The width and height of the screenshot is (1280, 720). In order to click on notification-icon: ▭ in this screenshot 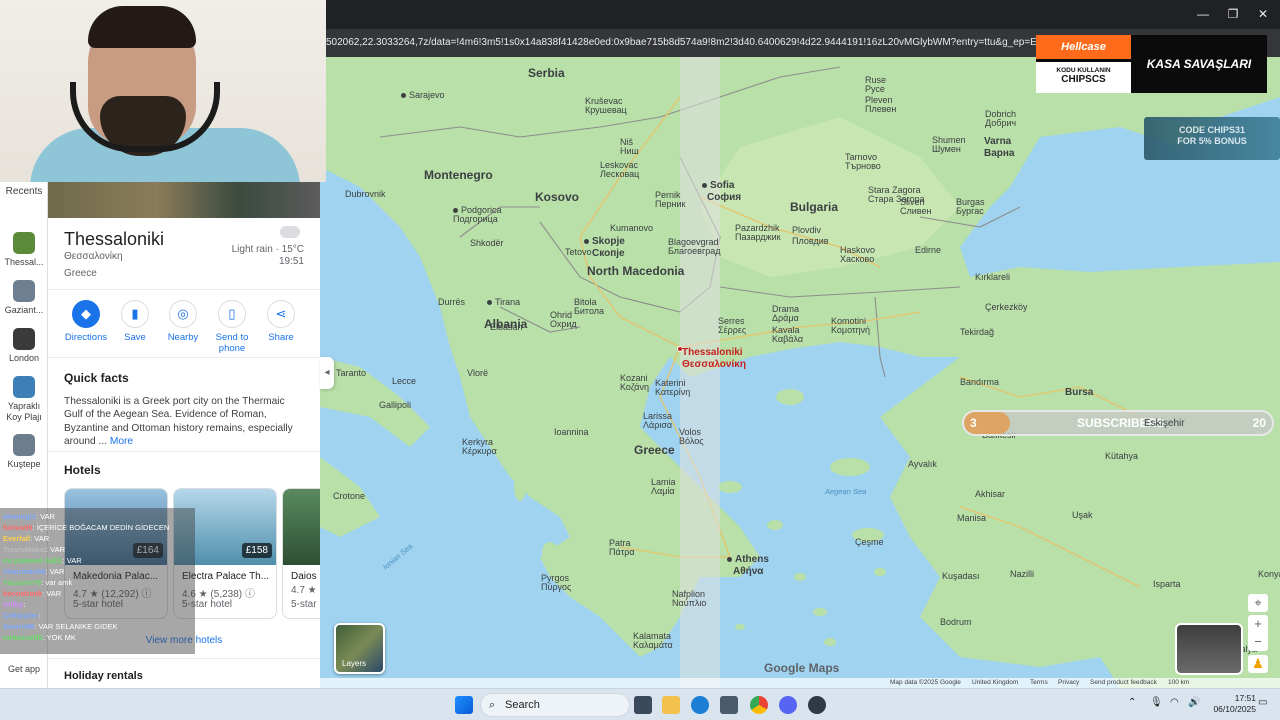, I will do `click(1262, 702)`.